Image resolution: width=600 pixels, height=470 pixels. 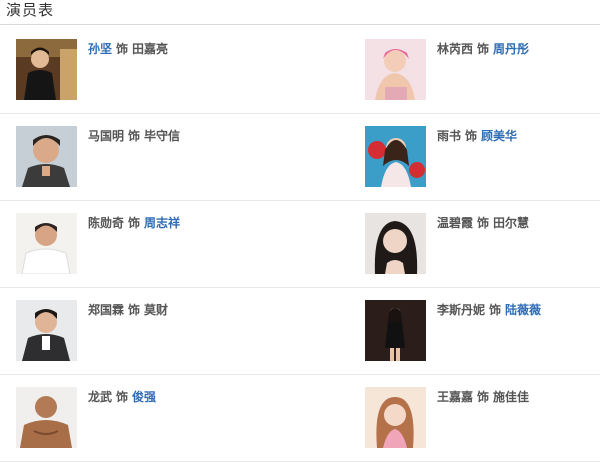 I want to click on actor-photo-wenbixia, so click(x=395, y=243).